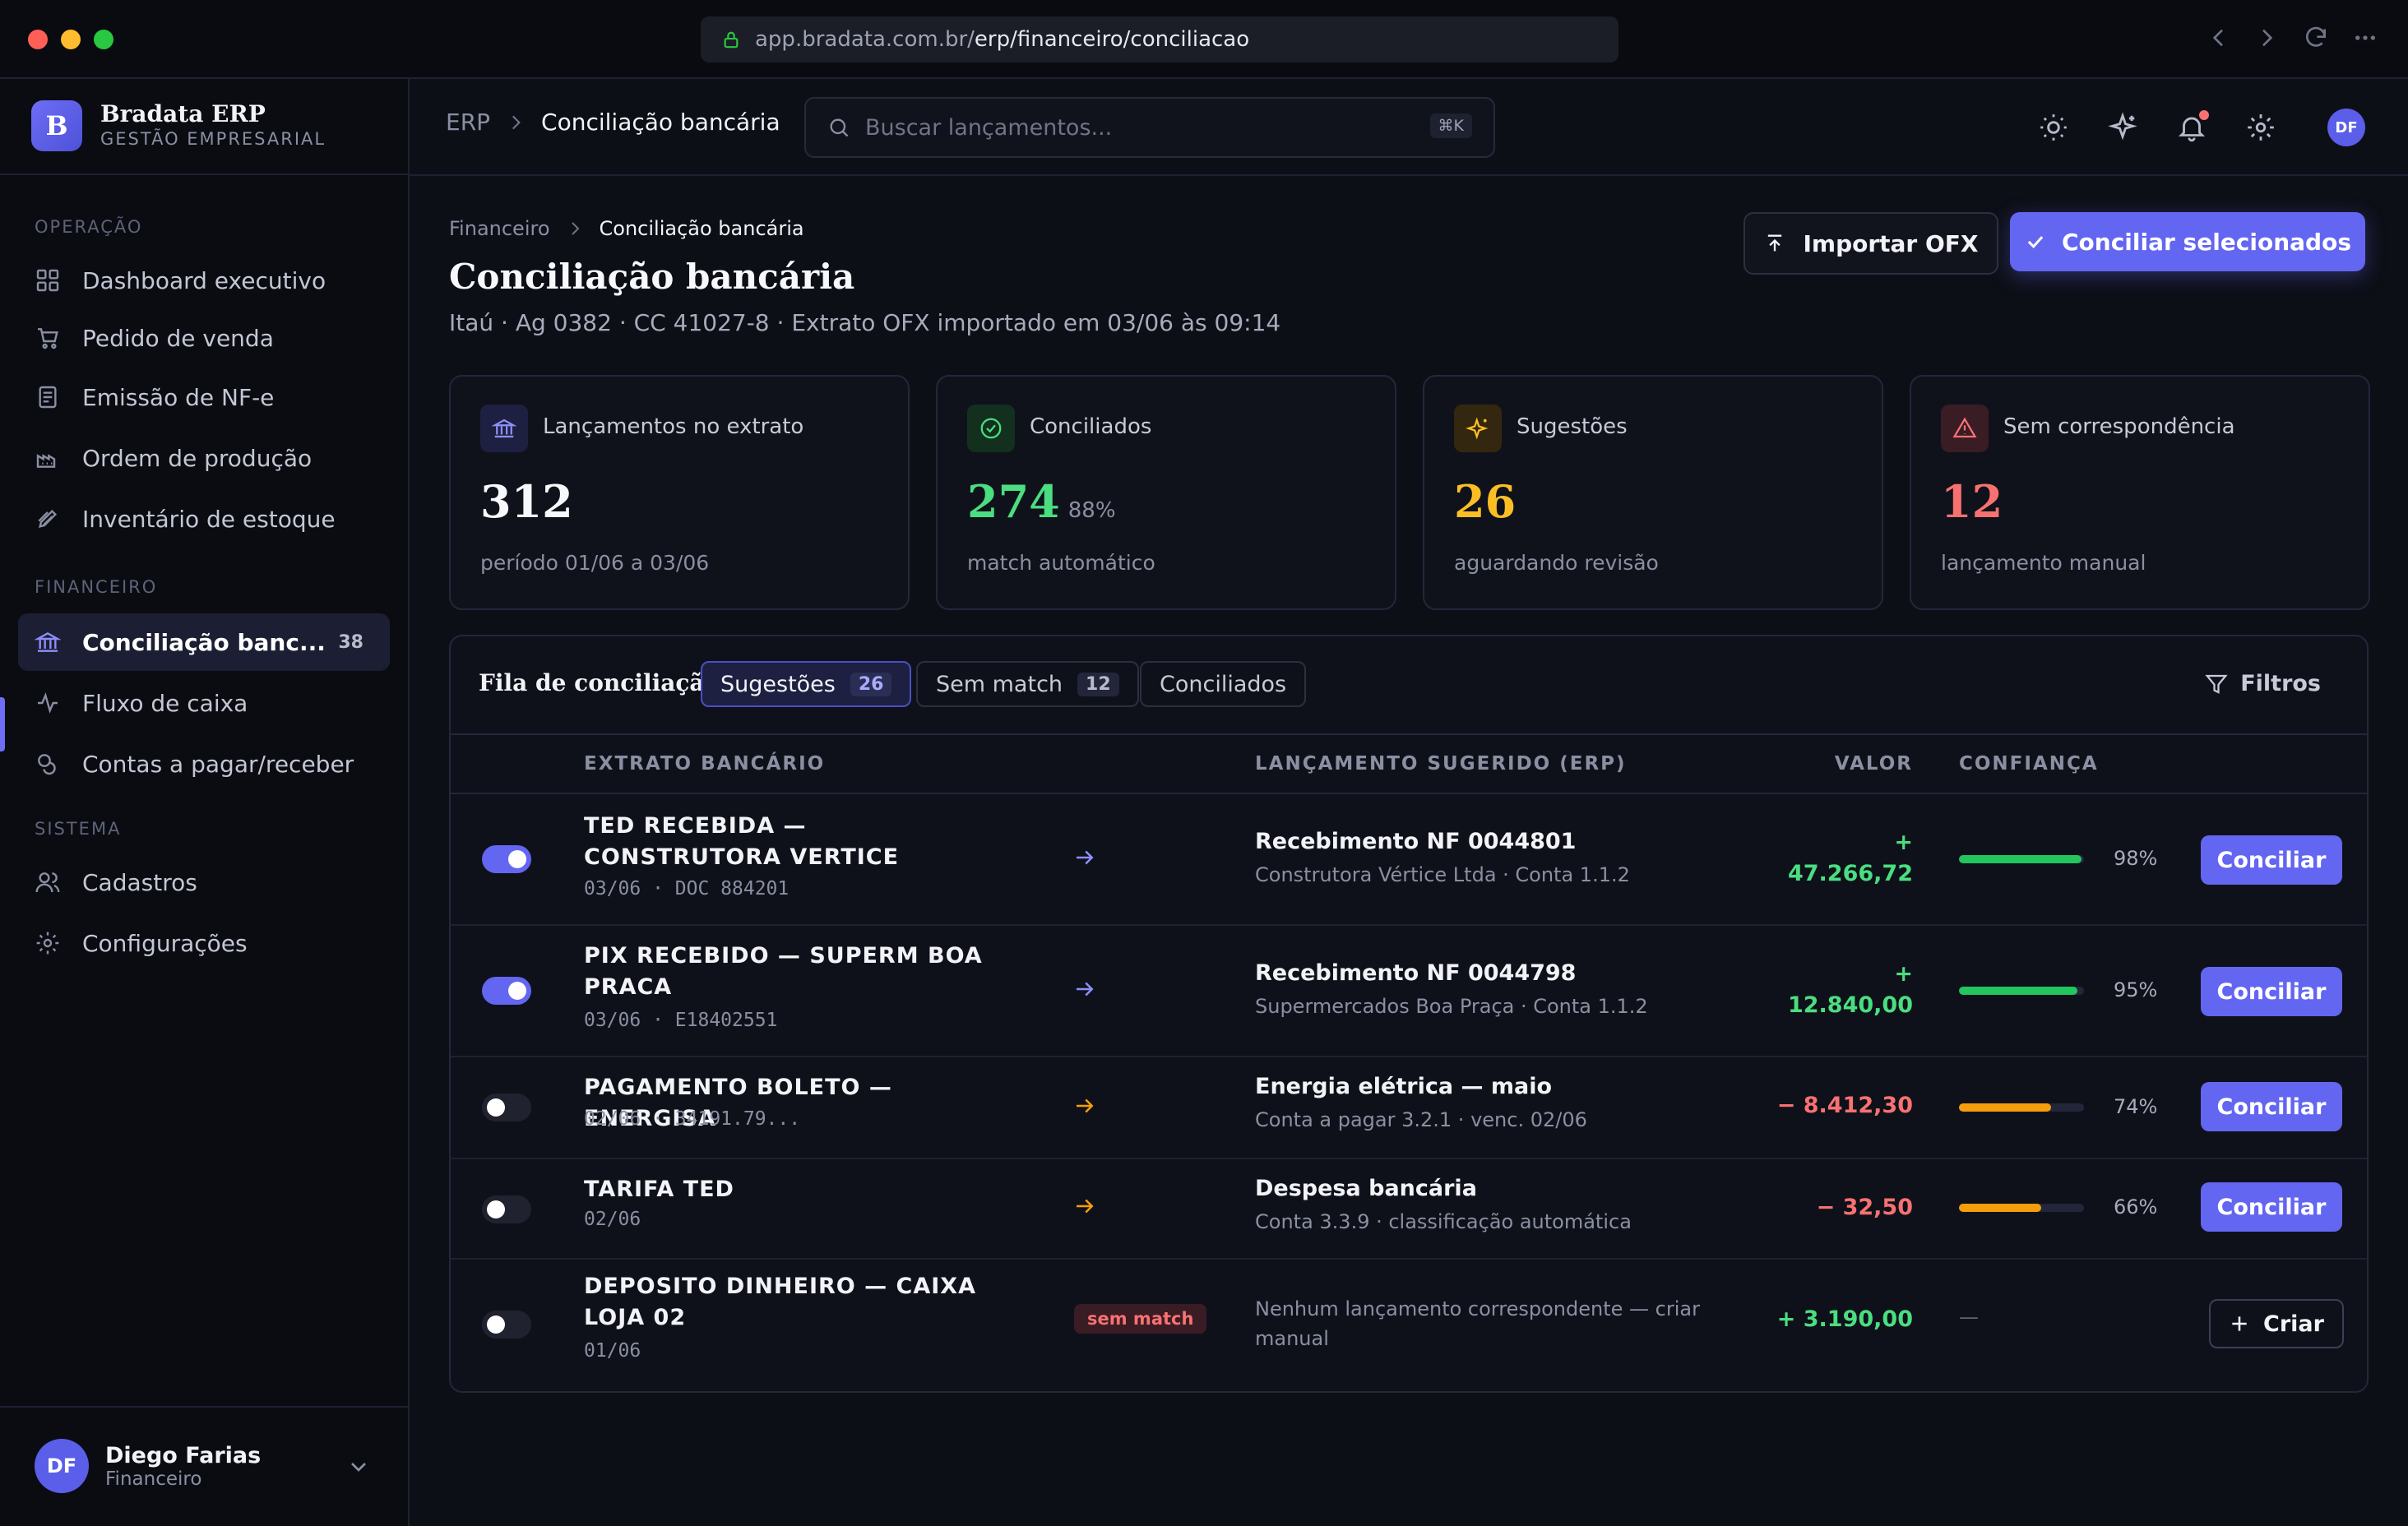 Image resolution: width=2408 pixels, height=1526 pixels. Describe the element at coordinates (2187, 241) in the screenshot. I see `conciliar-selecionados-button: Conciliar selecionados` at that location.